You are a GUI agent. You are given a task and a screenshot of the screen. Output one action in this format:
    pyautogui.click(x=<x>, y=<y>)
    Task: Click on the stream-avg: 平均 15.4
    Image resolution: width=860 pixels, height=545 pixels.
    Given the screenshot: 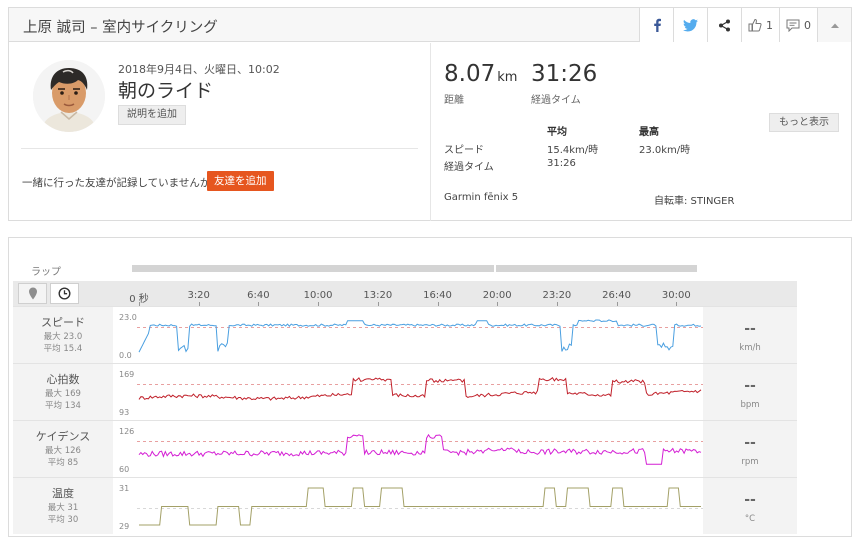 What is the action you would take?
    pyautogui.click(x=63, y=349)
    